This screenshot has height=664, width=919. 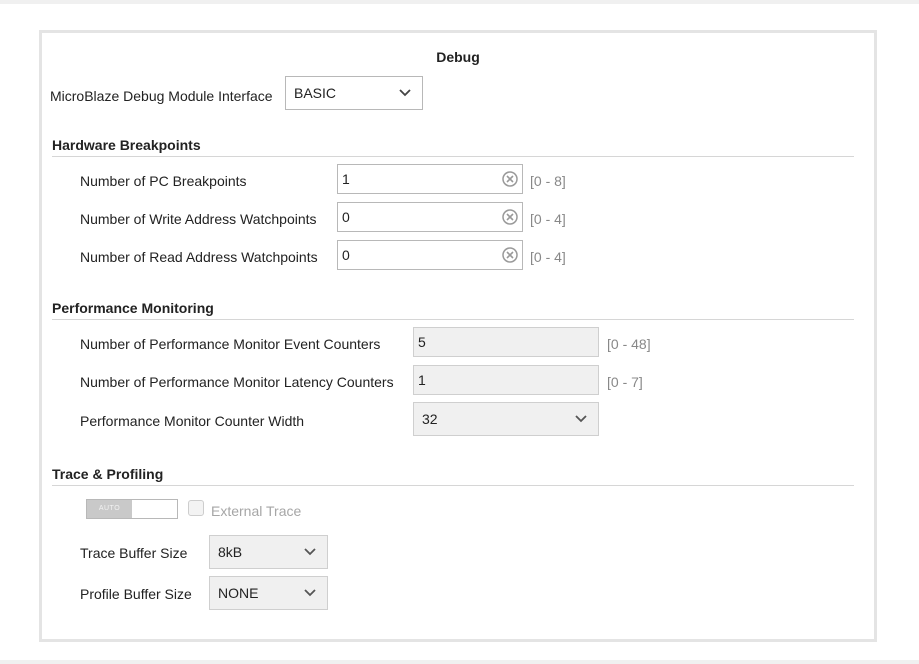 I want to click on event-counters-range: [0 - 48], so click(x=629, y=344).